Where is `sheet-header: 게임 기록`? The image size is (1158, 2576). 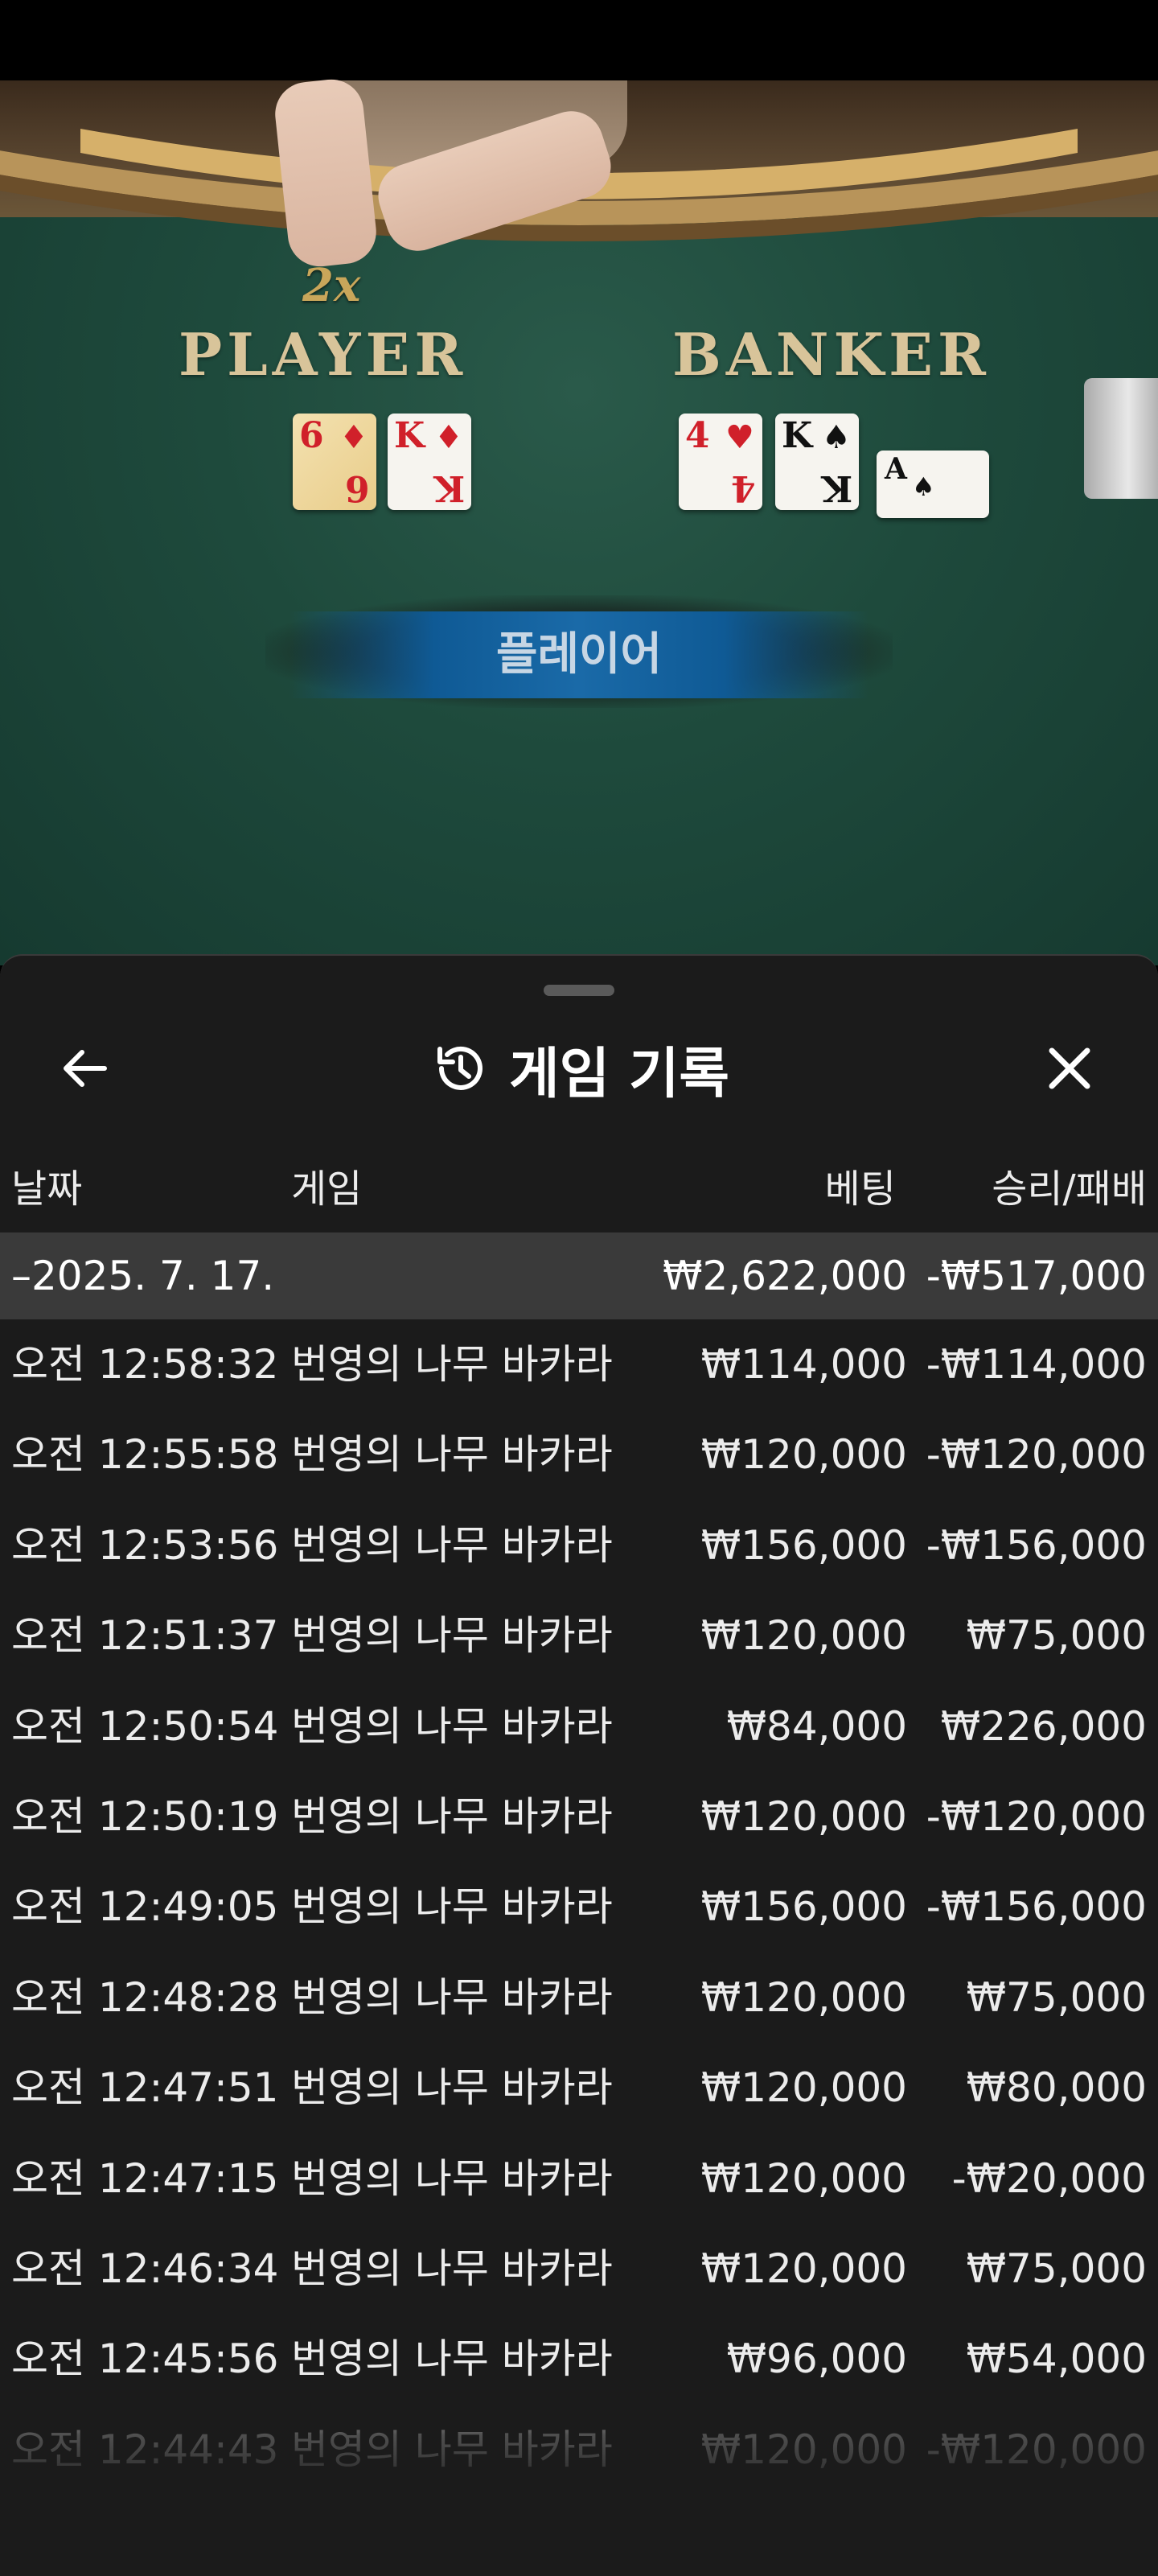 sheet-header: 게임 기록 is located at coordinates (579, 1068).